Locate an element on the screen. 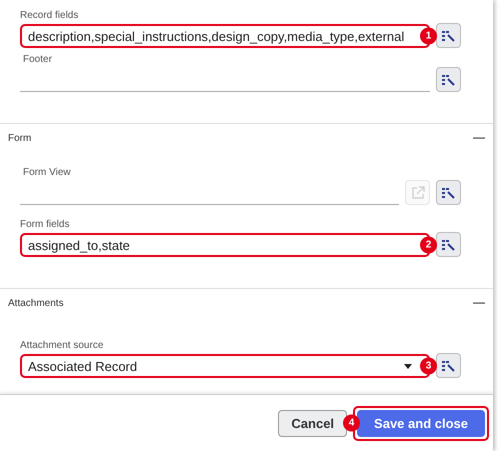 Image resolution: width=500 pixels, height=451 pixels. caret-icon is located at coordinates (408, 366).